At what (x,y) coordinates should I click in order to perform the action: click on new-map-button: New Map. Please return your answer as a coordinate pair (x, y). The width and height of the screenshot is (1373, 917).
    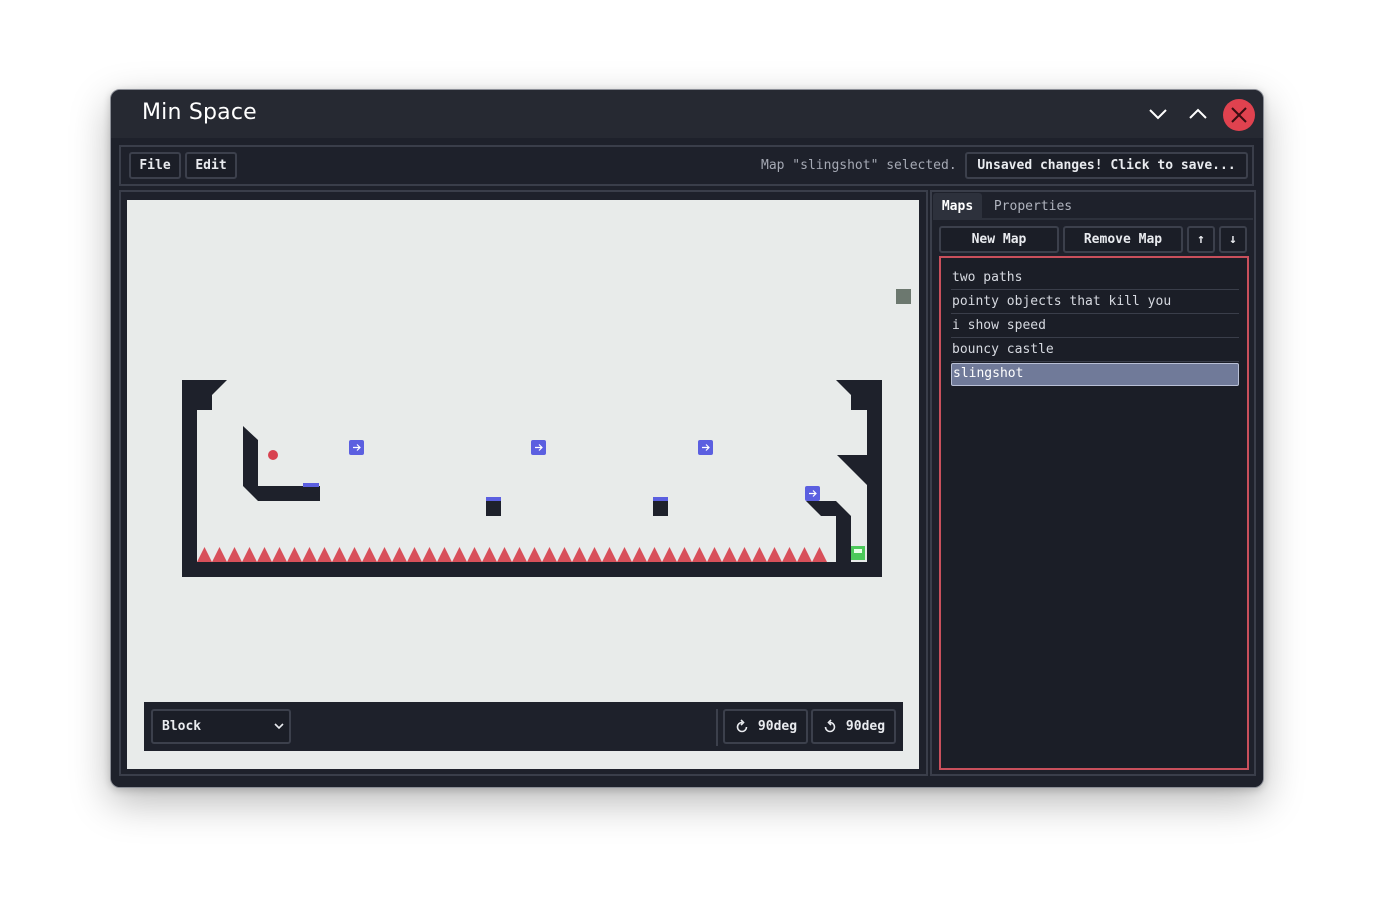
    Looking at the image, I should click on (999, 239).